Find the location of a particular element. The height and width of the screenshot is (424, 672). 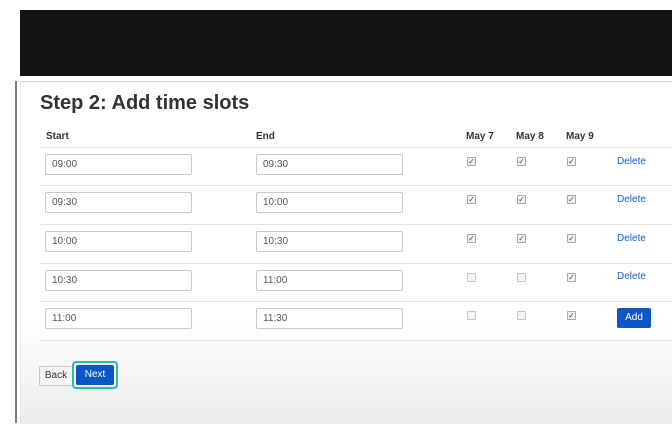

next-button: Next is located at coordinates (95, 375).